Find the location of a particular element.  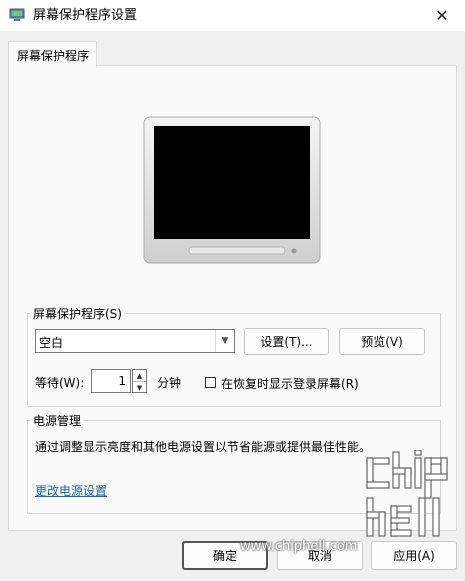

chiphell-logo is located at coordinates (407, 493).